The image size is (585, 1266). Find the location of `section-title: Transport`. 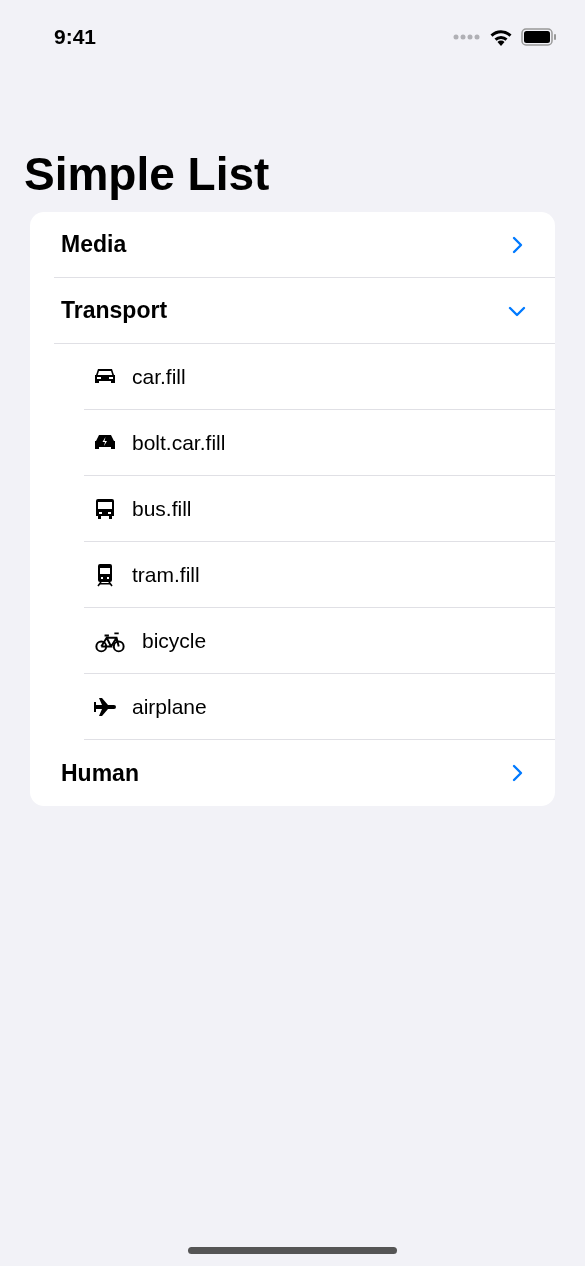

section-title: Transport is located at coordinates (114, 310).